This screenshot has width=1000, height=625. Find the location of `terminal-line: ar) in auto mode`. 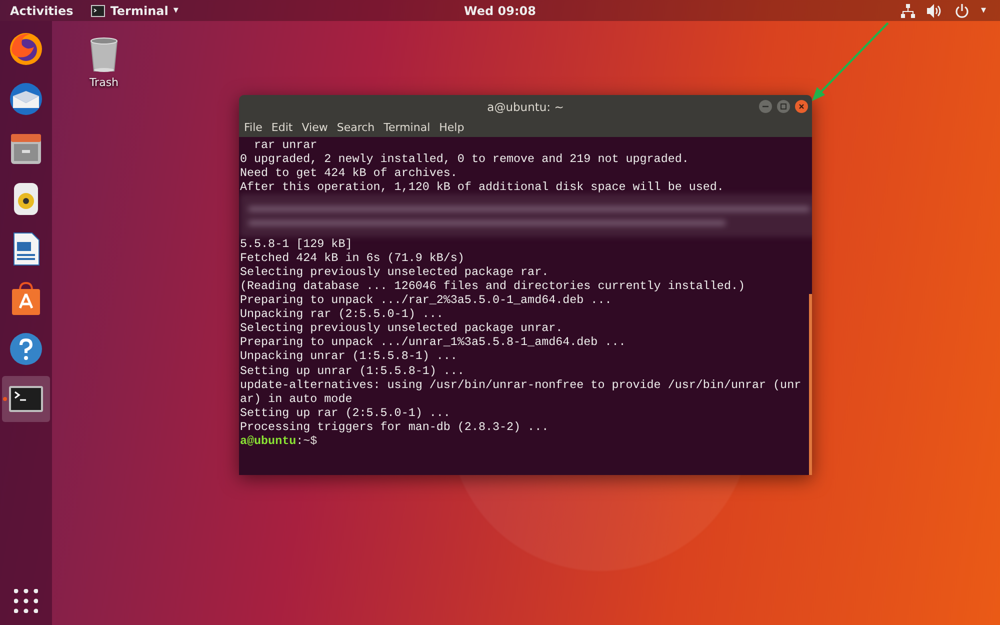

terminal-line: ar) in auto mode is located at coordinates (297, 399).